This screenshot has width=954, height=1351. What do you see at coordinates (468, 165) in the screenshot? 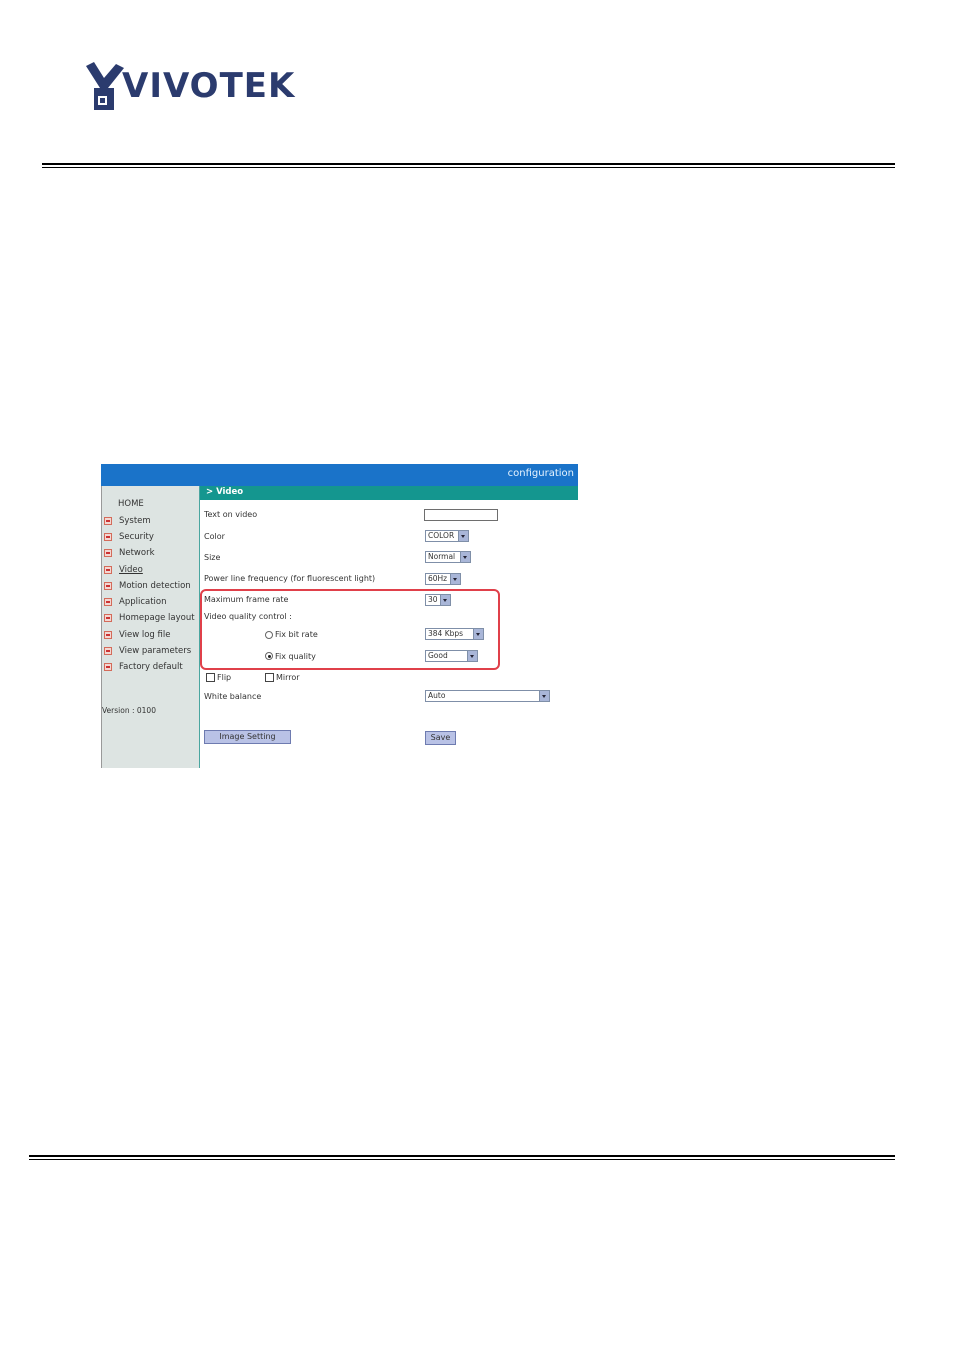
I see `top-divider` at bounding box center [468, 165].